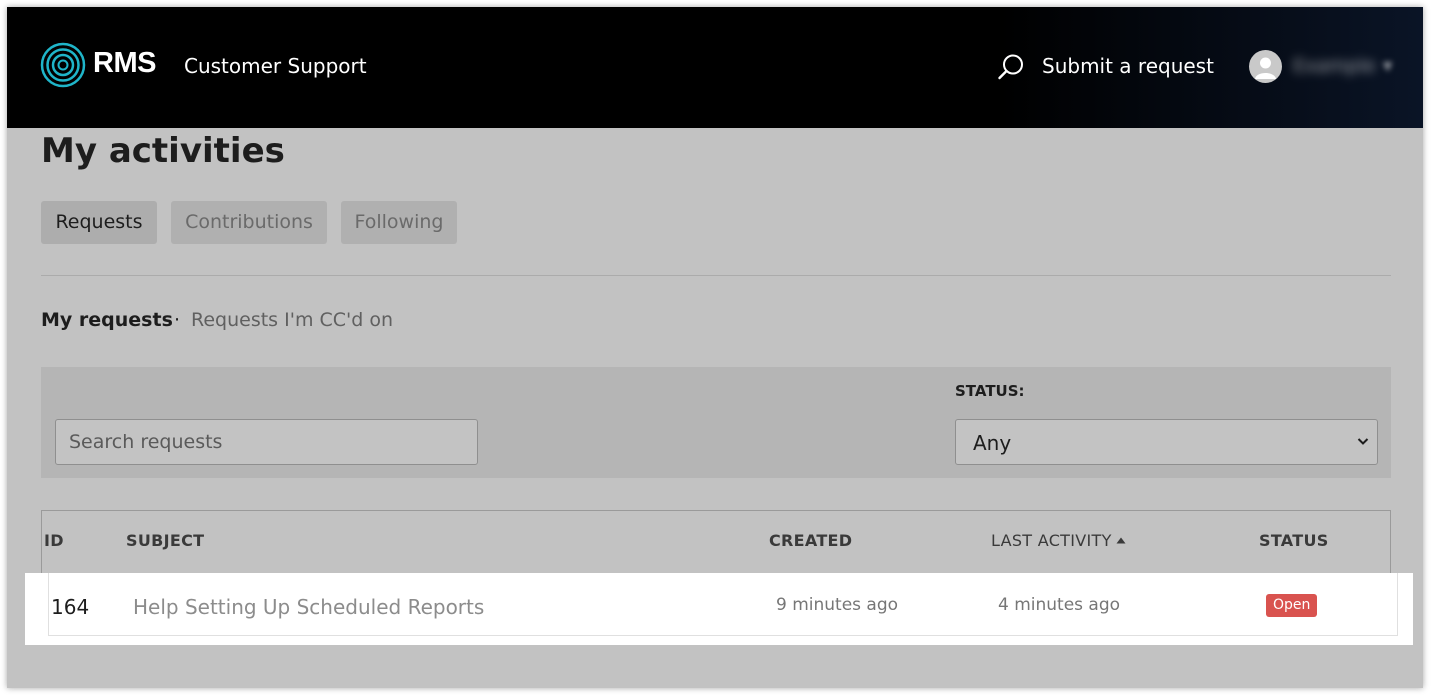 This screenshot has width=1431, height=695. I want to click on brand-subtitle: Customer Support, so click(275, 66).